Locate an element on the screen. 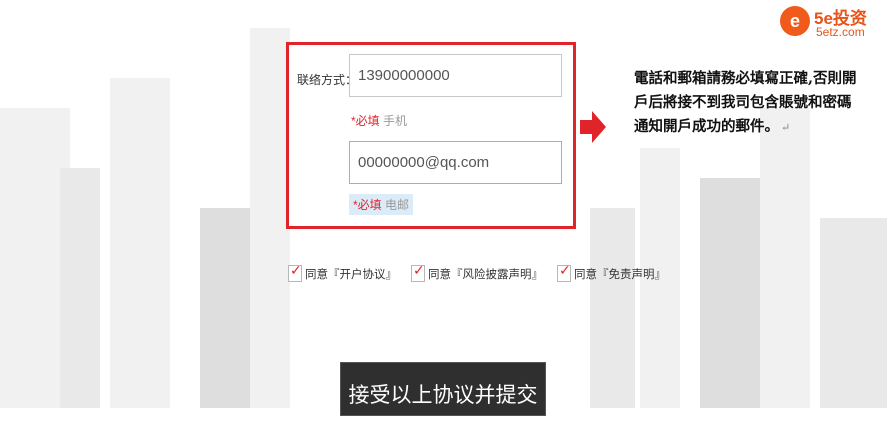 The height and width of the screenshot is (429, 887). agree-label: 同意『免责声明』 is located at coordinates (620, 274).